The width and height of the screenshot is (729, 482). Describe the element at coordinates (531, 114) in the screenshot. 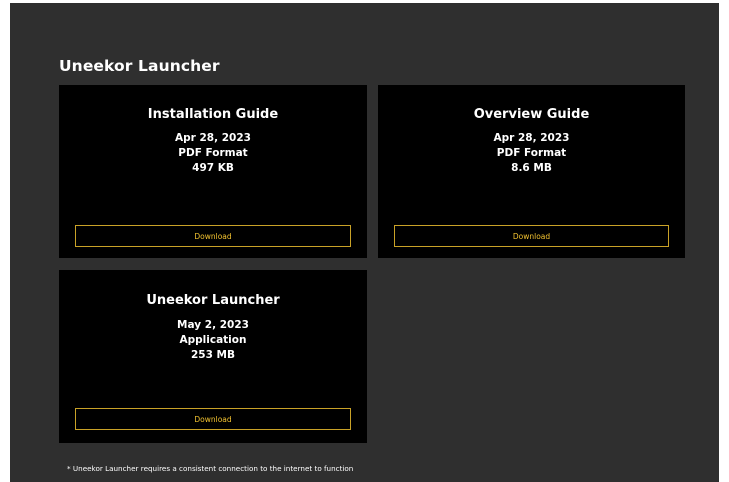

I see `card-title: Overview Guide` at that location.